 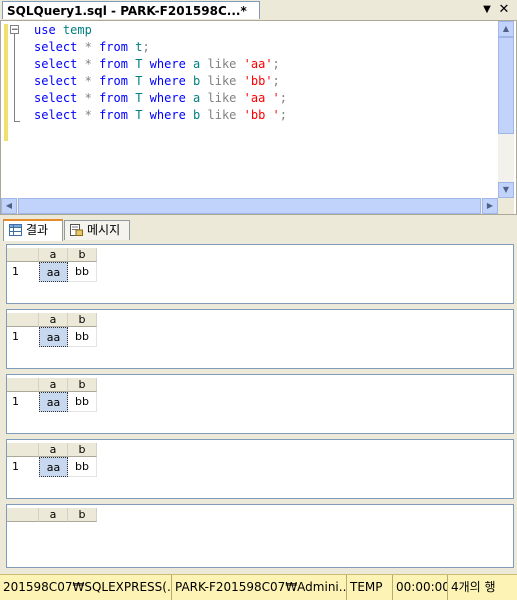 What do you see at coordinates (9, 206) in the screenshot?
I see `scroll-left-icon: ◀` at bounding box center [9, 206].